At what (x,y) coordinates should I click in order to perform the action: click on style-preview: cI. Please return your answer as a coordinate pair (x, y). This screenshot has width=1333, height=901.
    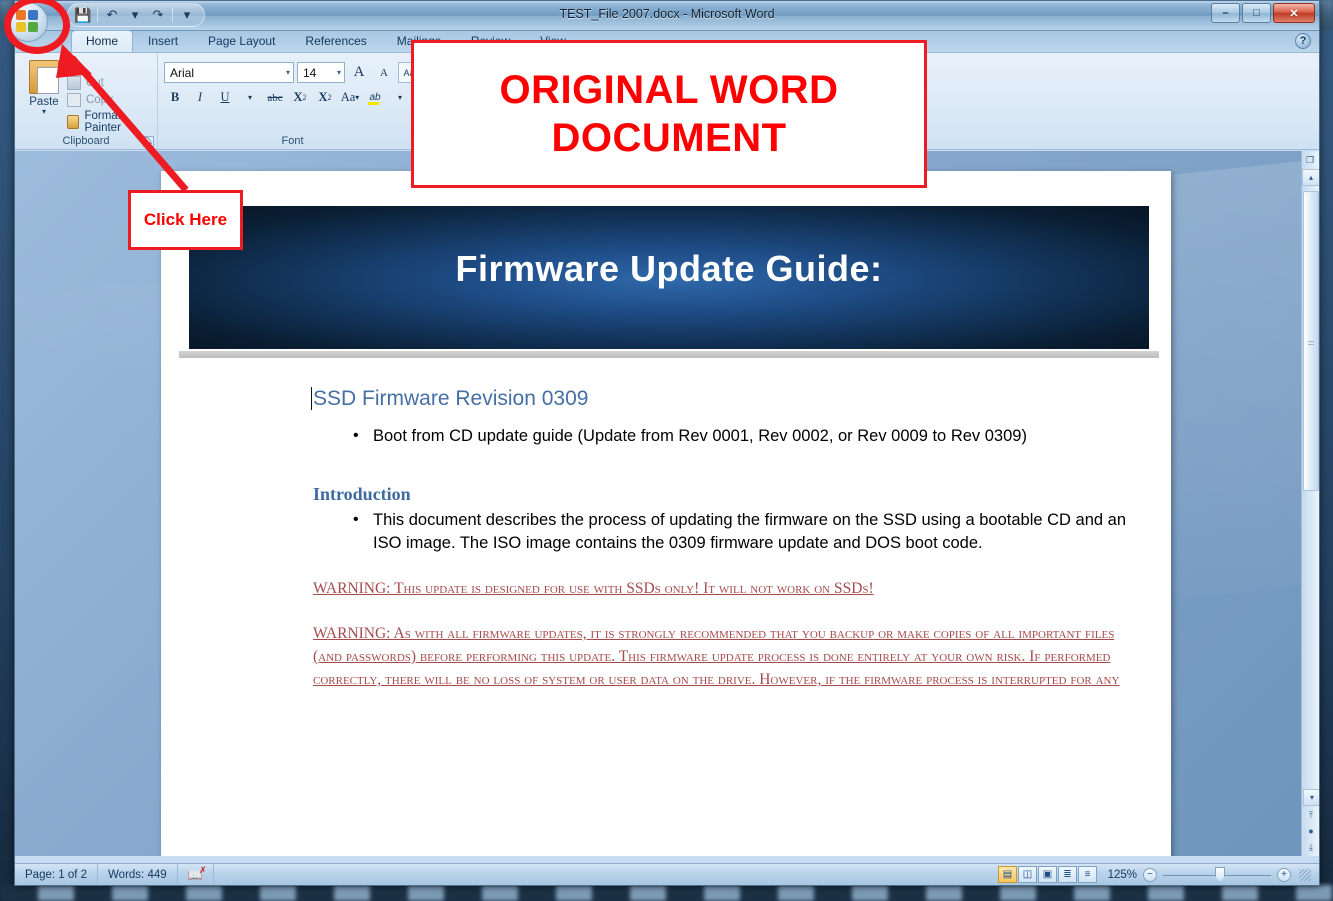
    Looking at the image, I should click on (442, 85).